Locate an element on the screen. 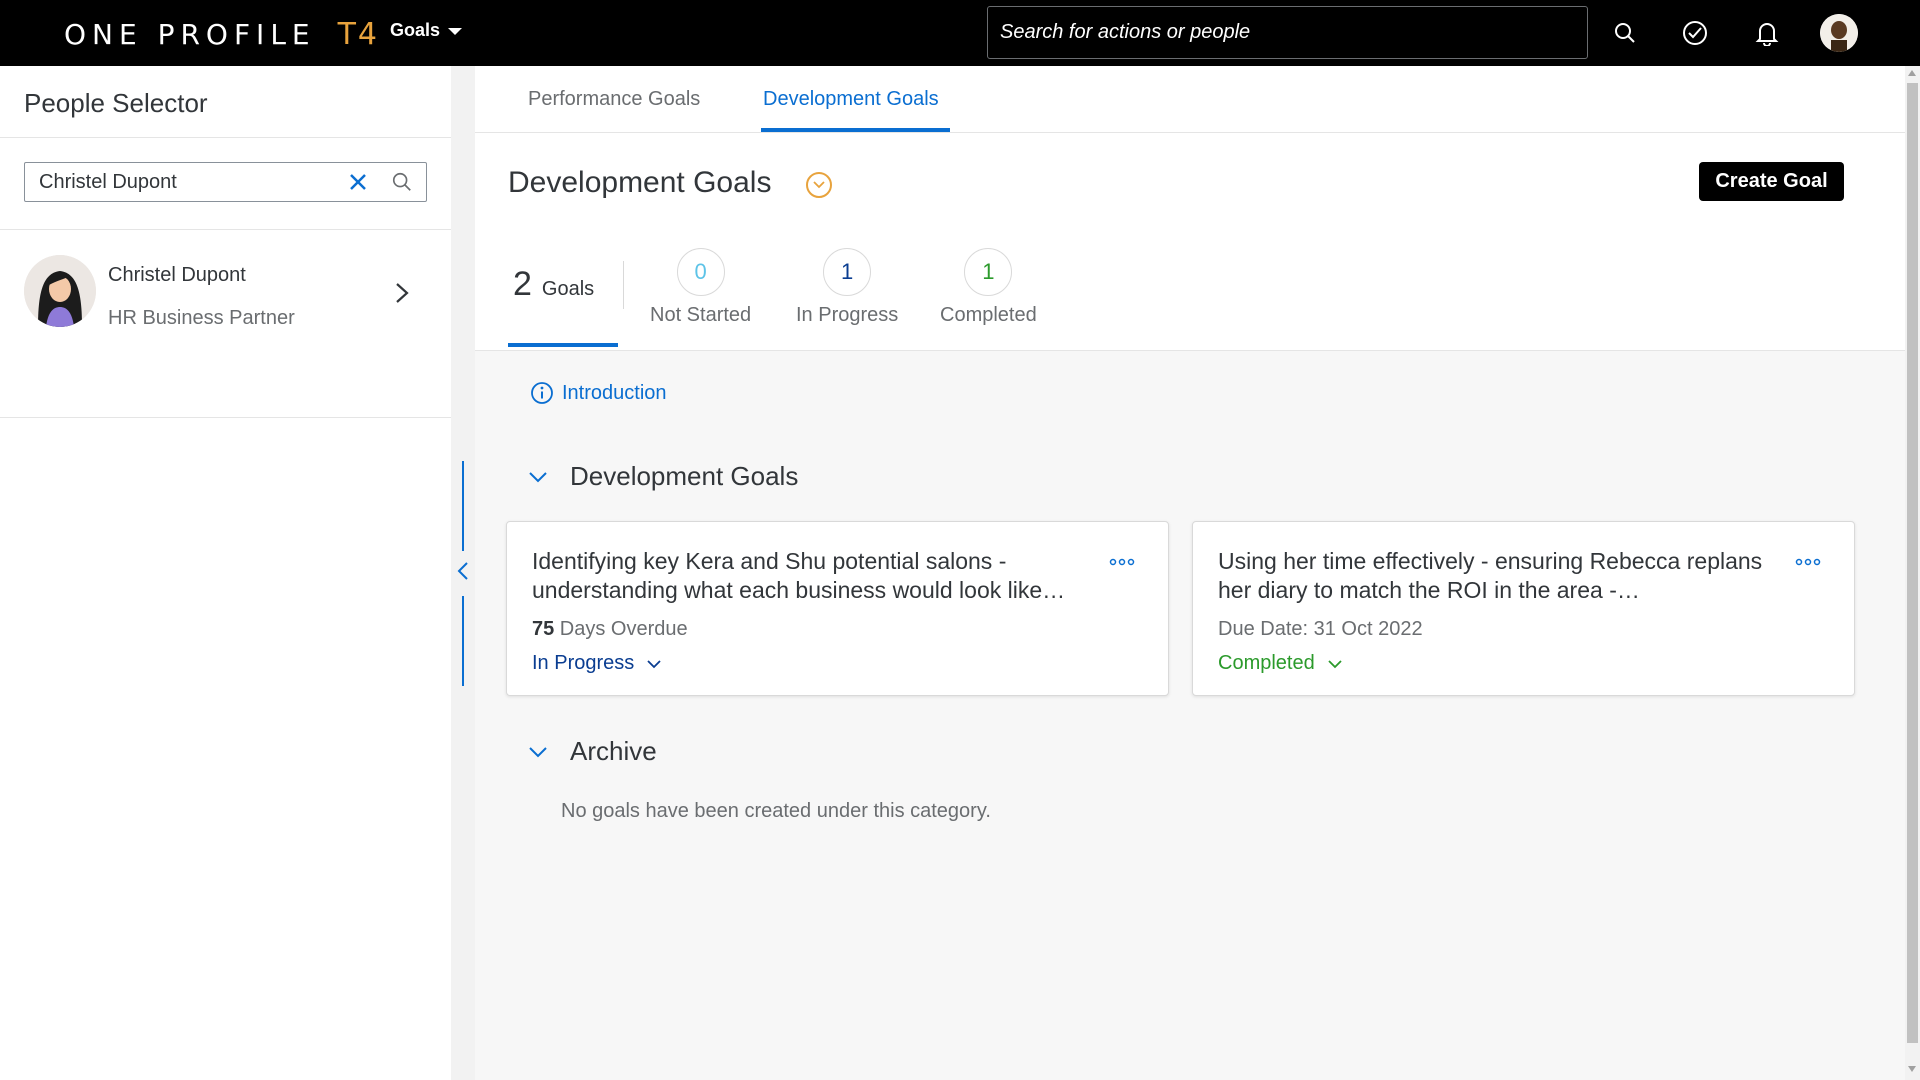 Image resolution: width=1920 pixels, height=1080 pixels. scrollbar-thumb is located at coordinates (1912, 563).